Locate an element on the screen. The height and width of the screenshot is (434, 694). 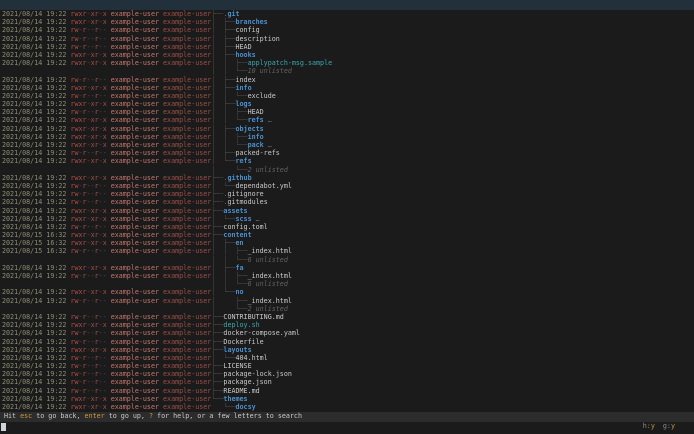
flag-gitignore: g:y is located at coordinates (669, 426).